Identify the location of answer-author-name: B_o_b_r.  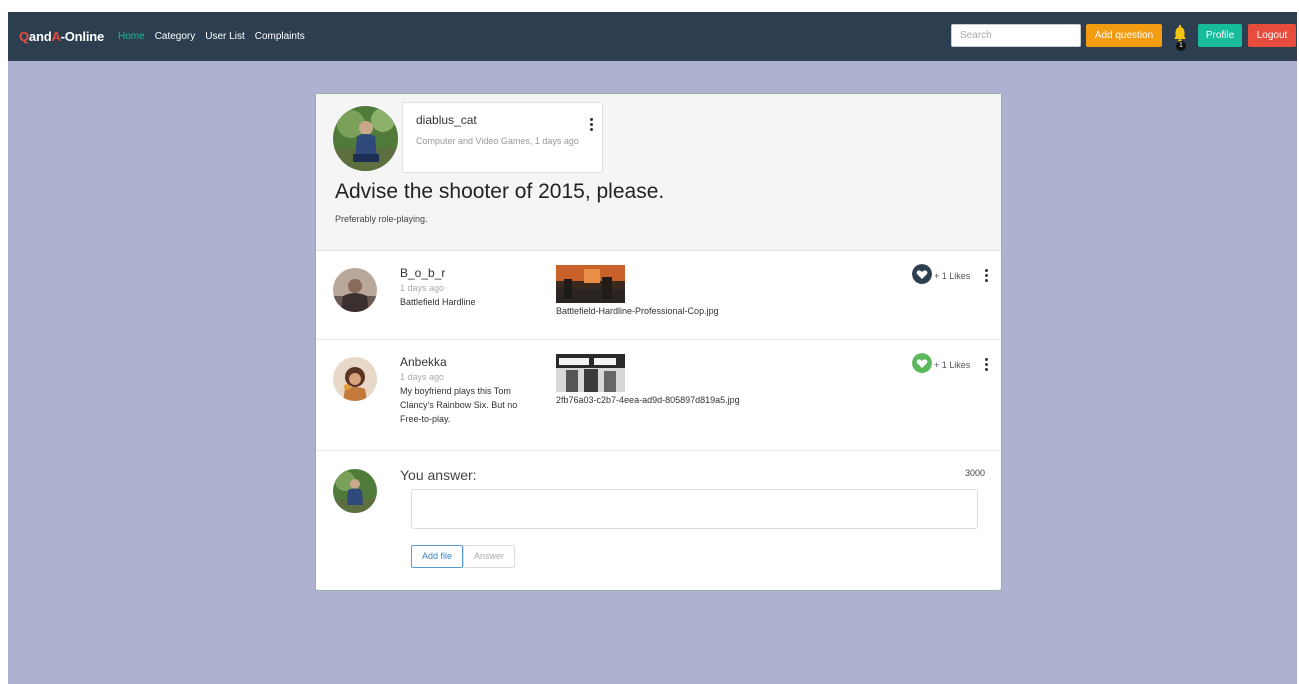
(422, 273).